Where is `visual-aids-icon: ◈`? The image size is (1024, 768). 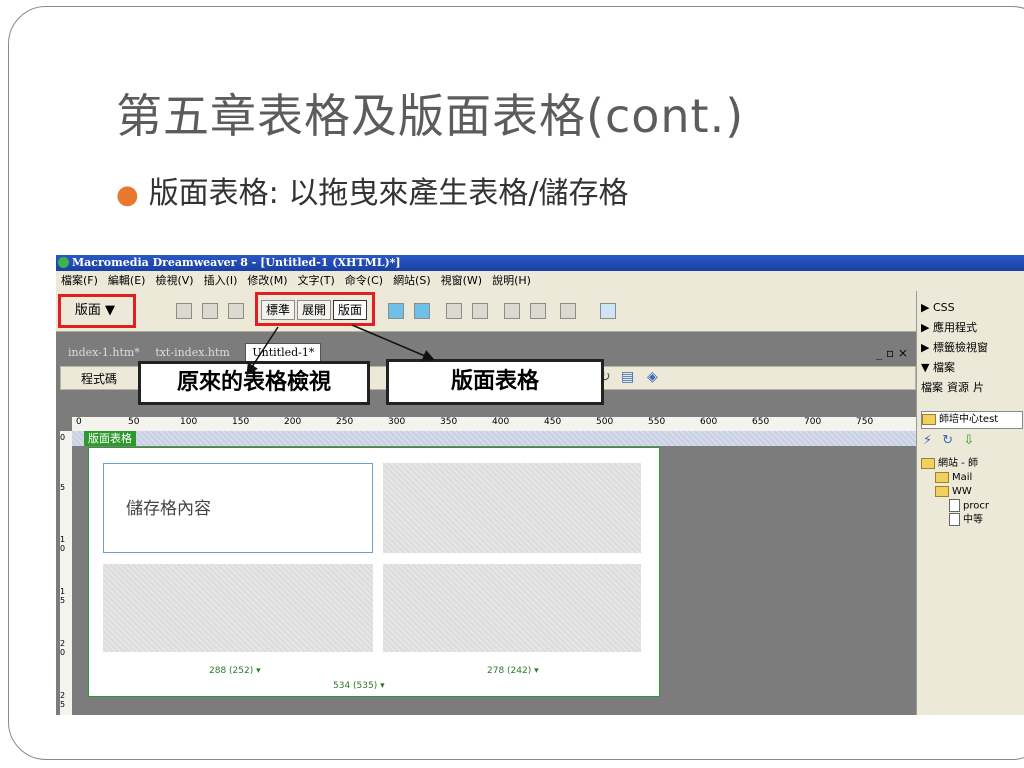 visual-aids-icon: ◈ is located at coordinates (652, 377).